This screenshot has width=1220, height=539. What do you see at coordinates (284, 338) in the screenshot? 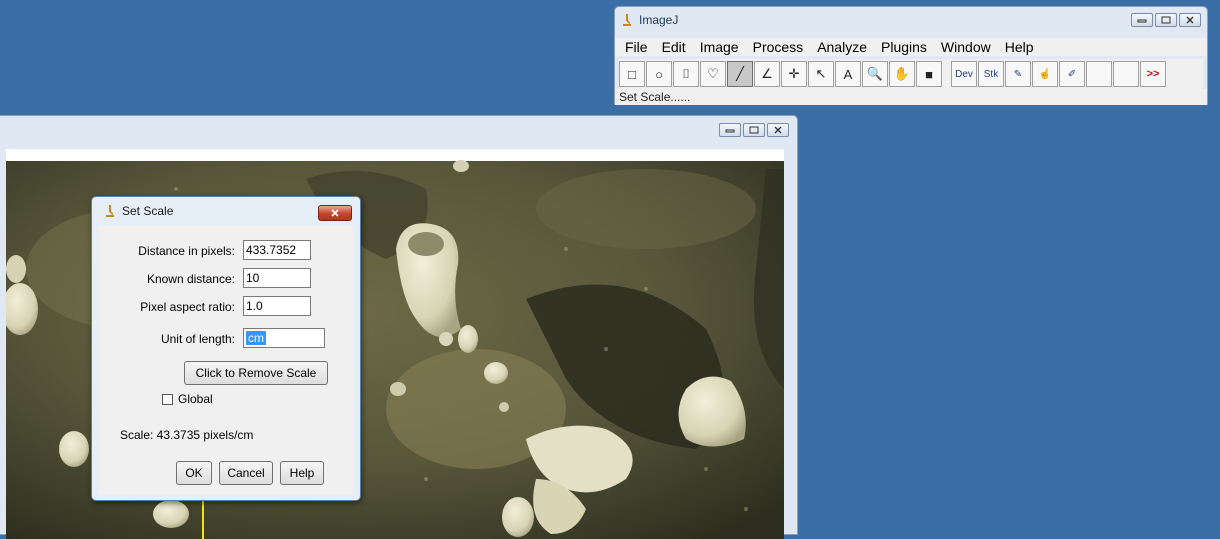
I see `unit-of-length-field: cm` at bounding box center [284, 338].